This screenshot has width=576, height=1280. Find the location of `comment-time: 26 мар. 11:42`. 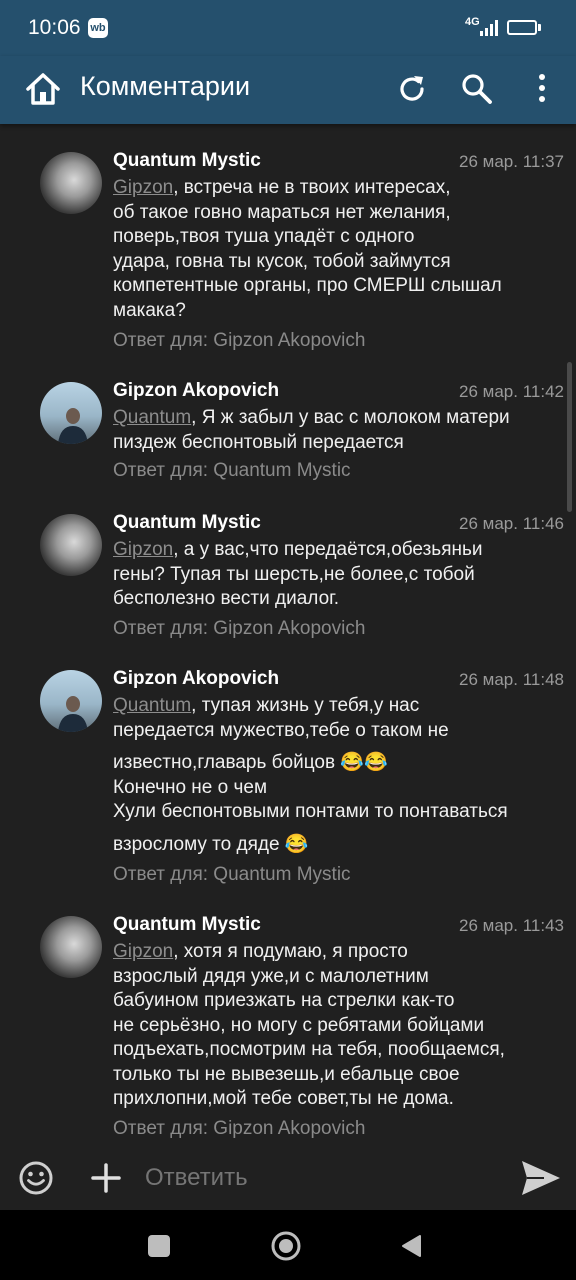

comment-time: 26 мар. 11:42 is located at coordinates (511, 391).